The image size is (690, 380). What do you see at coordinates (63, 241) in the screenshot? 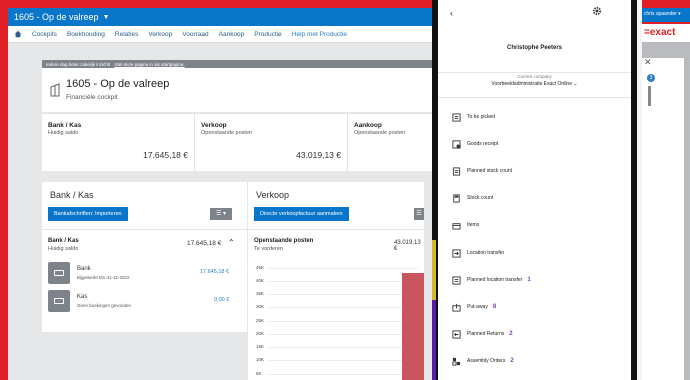
I see `section-title: Bank / Kas` at bounding box center [63, 241].